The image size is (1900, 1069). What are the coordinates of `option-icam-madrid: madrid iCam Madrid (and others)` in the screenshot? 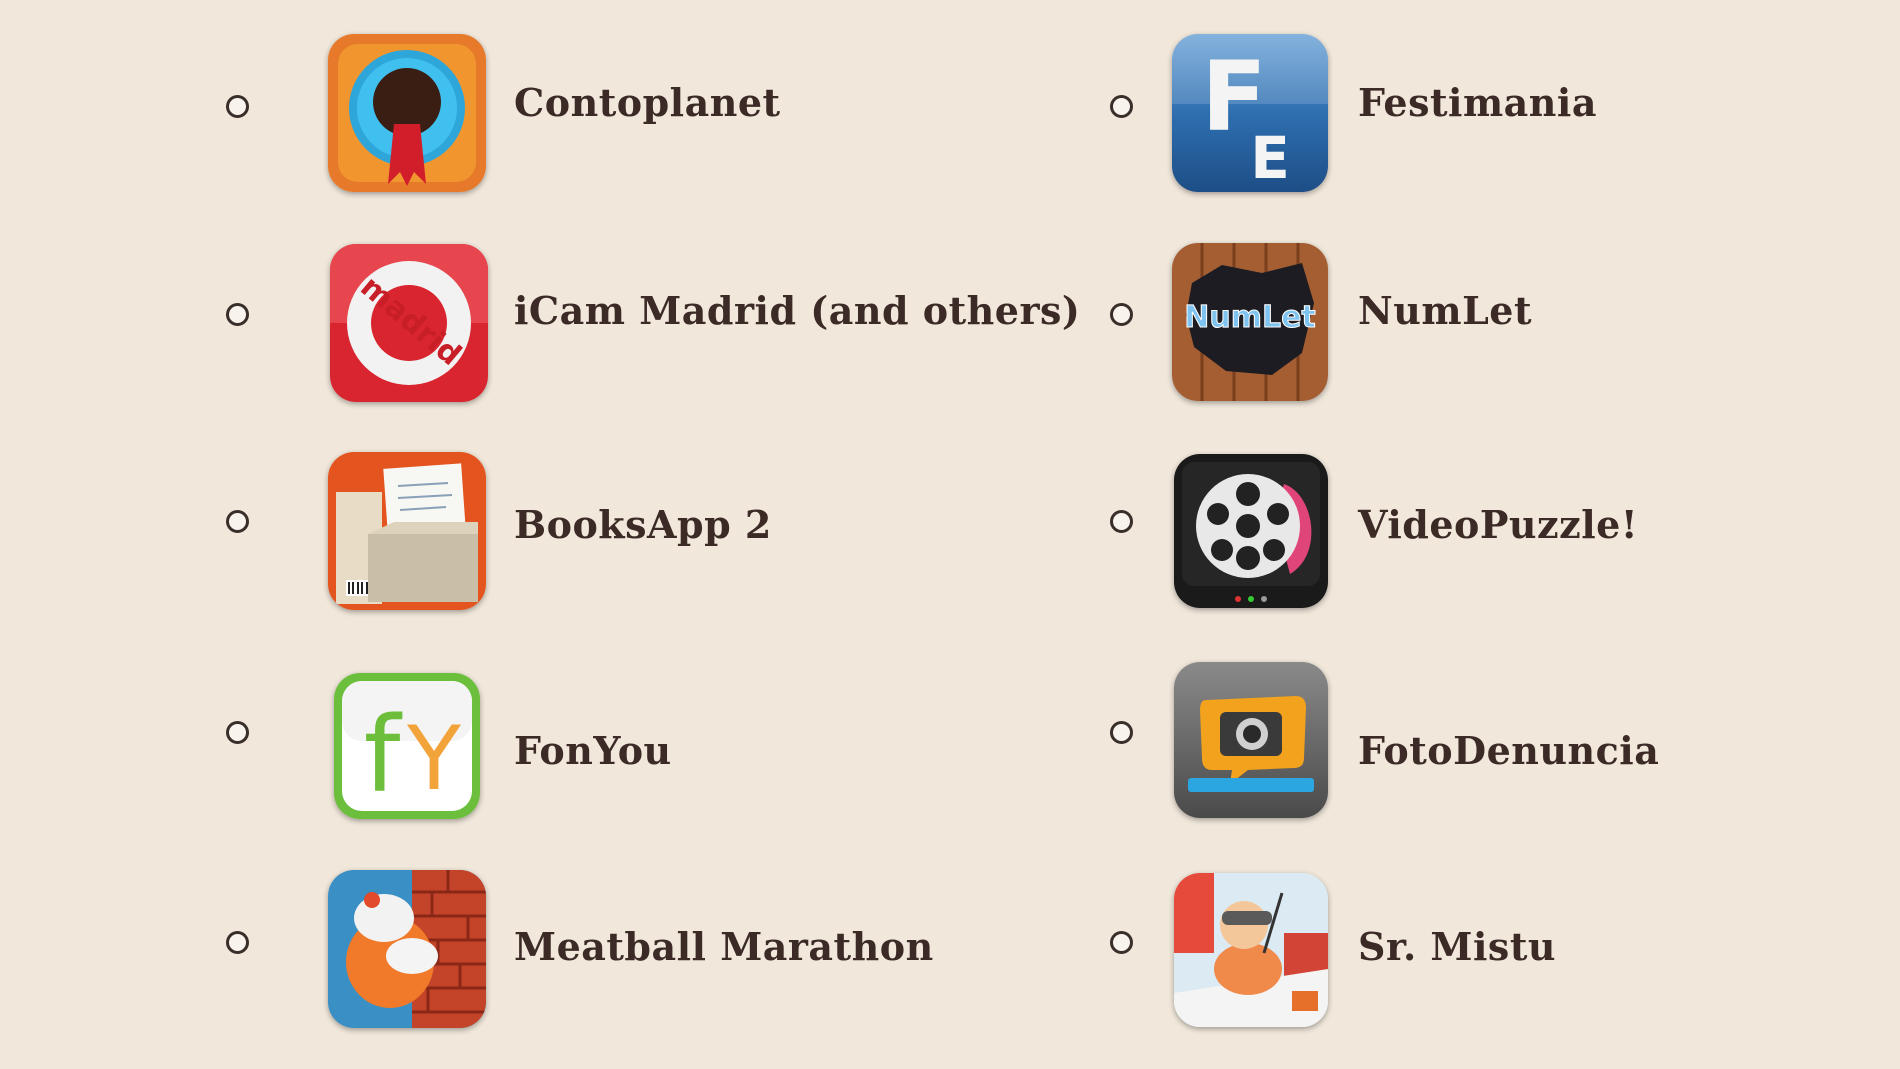 It's located at (653, 323).